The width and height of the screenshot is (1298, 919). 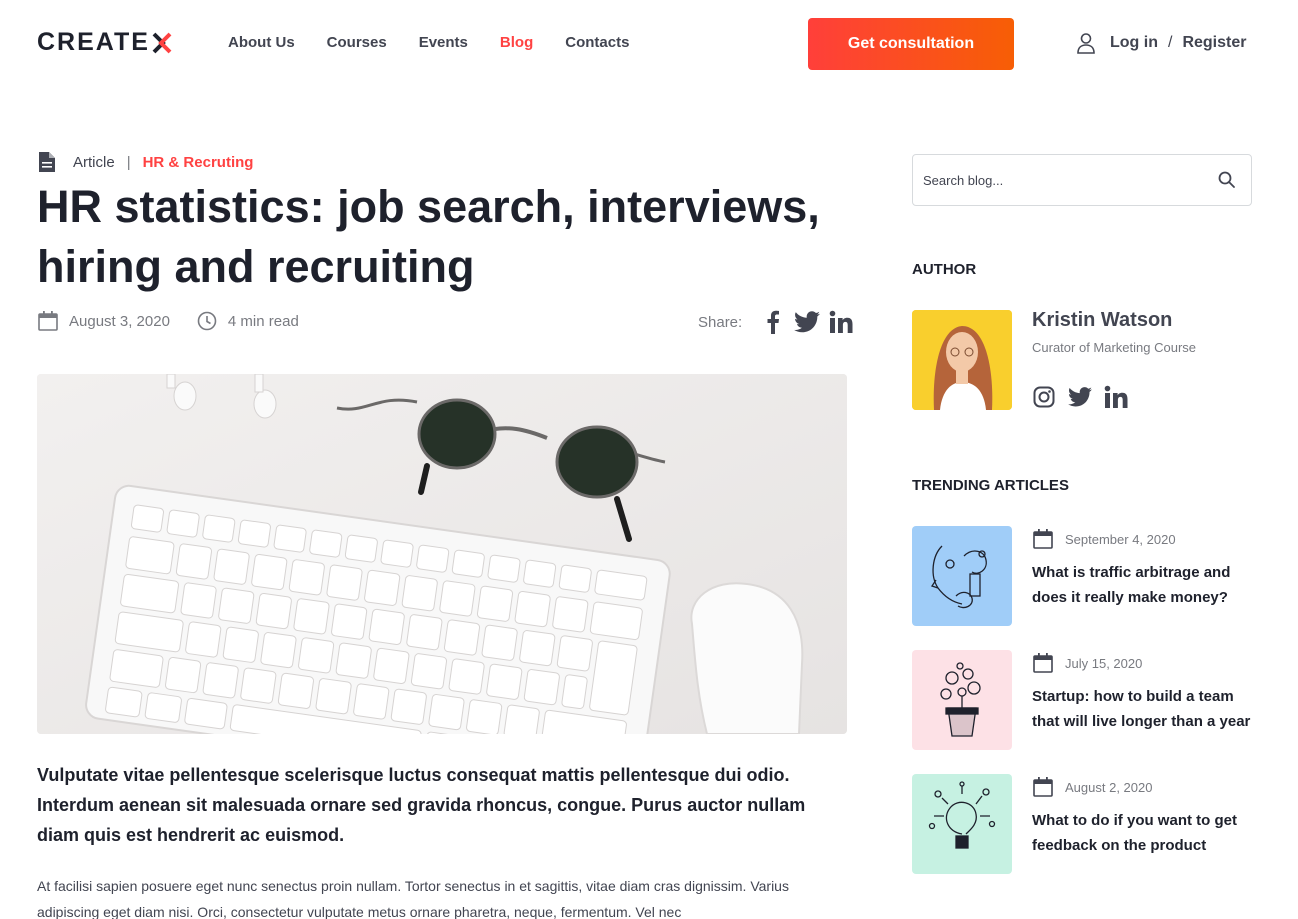 What do you see at coordinates (1104, 663) in the screenshot?
I see `trending-date-text: July 15, 2020` at bounding box center [1104, 663].